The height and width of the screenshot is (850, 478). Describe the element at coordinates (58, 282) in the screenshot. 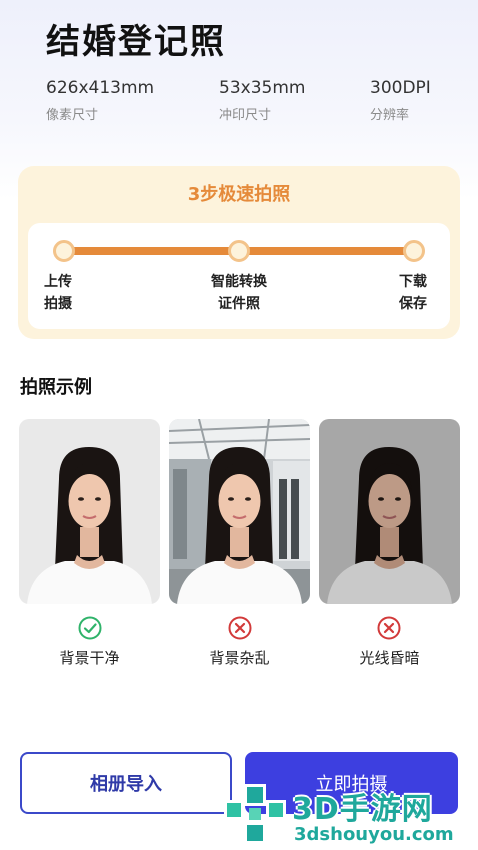

I see `step-line: 上传` at that location.